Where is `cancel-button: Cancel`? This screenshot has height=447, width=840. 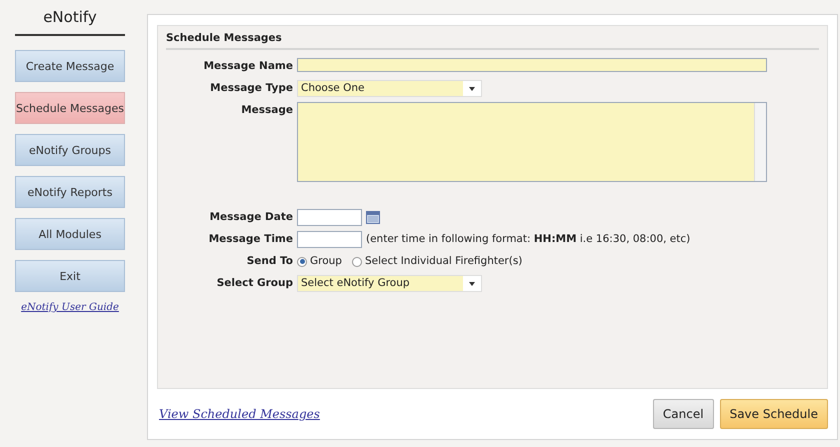
cancel-button: Cancel is located at coordinates (683, 414).